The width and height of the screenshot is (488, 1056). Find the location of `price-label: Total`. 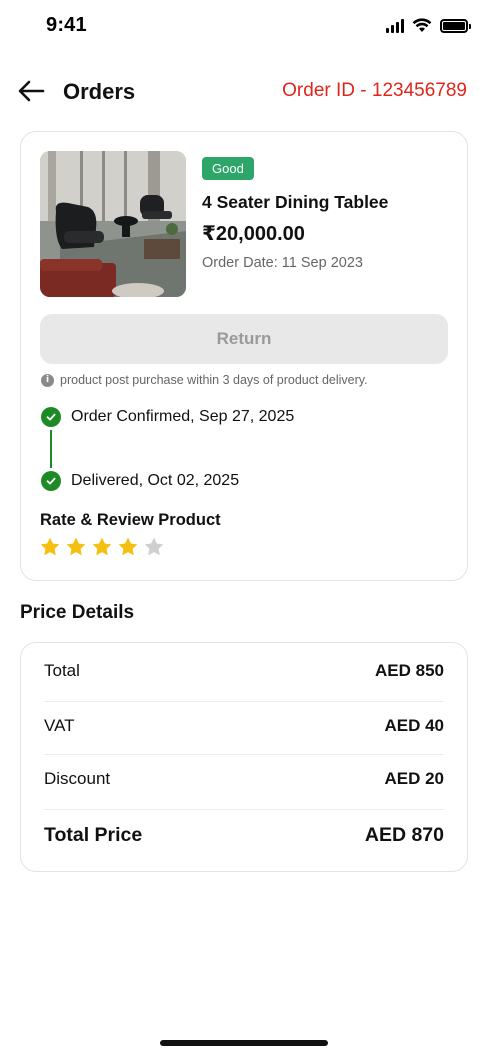

price-label: Total is located at coordinates (62, 670).